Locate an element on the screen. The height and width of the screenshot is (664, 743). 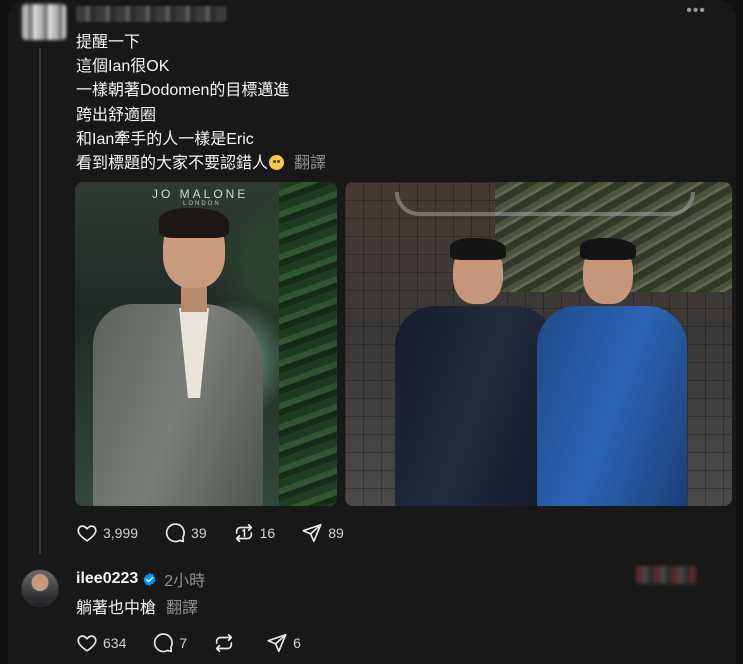
emoji-icon is located at coordinates (277, 163).